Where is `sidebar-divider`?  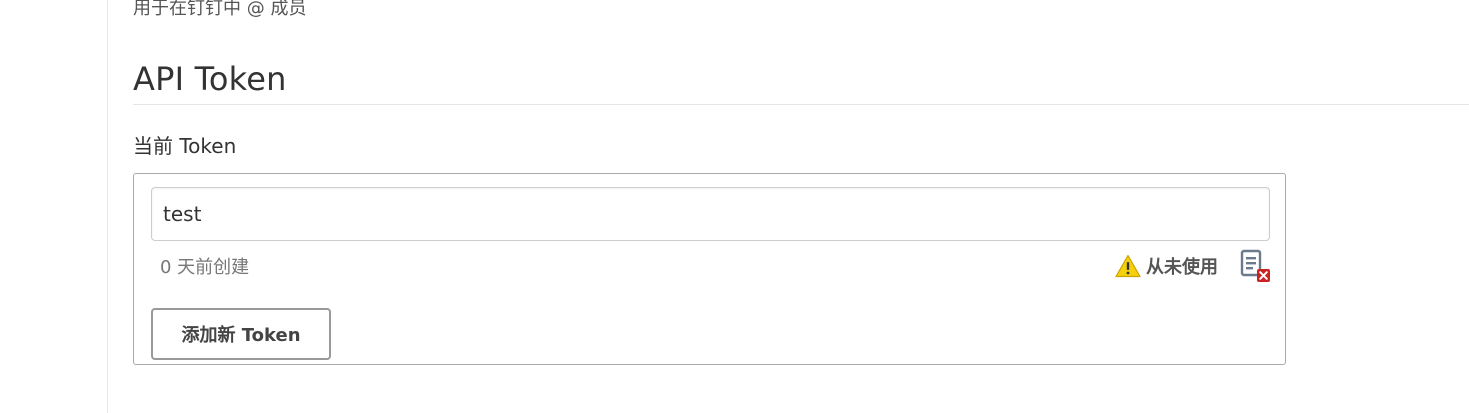
sidebar-divider is located at coordinates (107, 206).